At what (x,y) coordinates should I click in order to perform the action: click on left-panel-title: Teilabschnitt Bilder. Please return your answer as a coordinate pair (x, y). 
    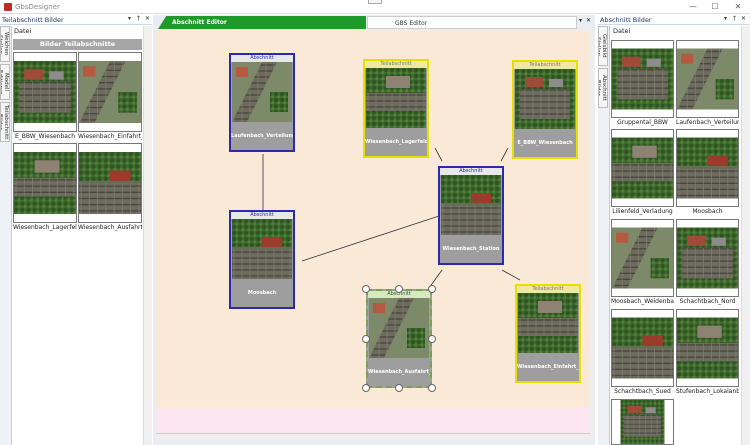
    Looking at the image, I should click on (33, 20).